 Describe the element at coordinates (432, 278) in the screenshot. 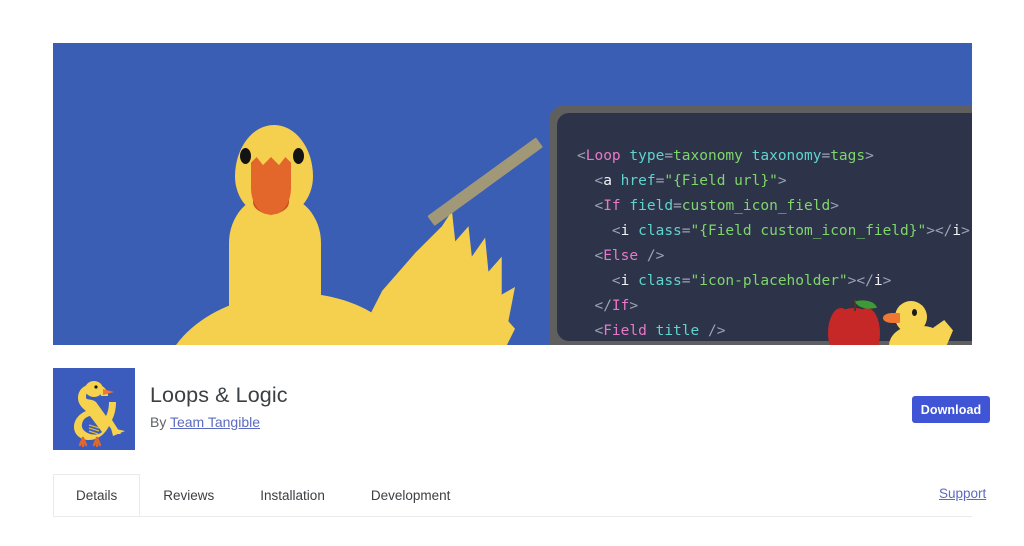

I see `duck-wing` at that location.